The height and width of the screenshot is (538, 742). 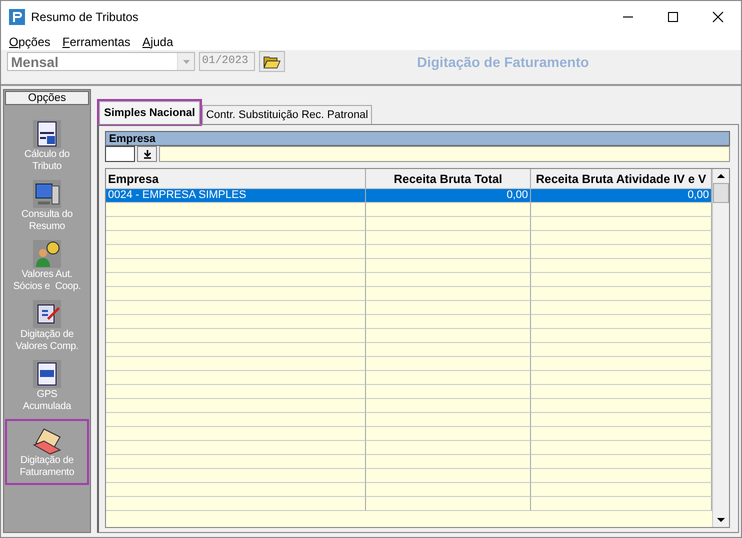 What do you see at coordinates (158, 41) in the screenshot?
I see `menu-item: Ajuda` at bounding box center [158, 41].